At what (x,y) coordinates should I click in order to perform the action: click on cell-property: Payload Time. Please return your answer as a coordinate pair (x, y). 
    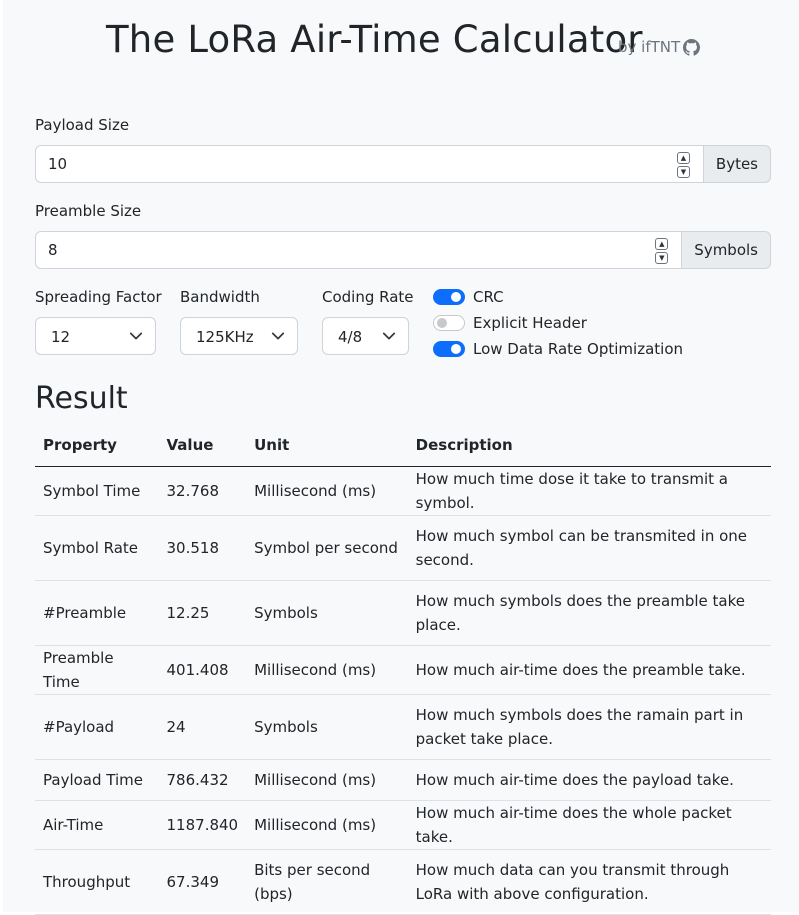
    Looking at the image, I should click on (97, 780).